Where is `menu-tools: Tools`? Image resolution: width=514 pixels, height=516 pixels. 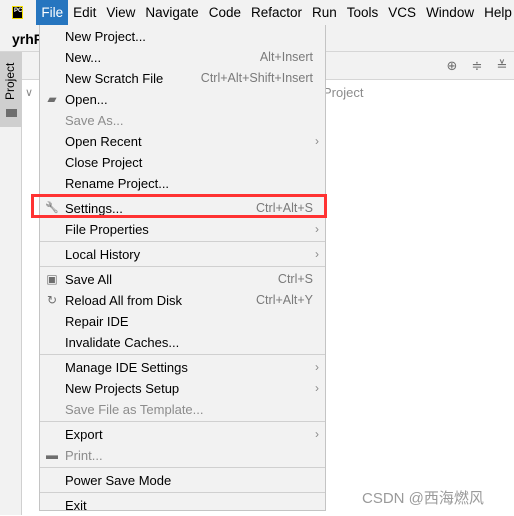 menu-tools: Tools is located at coordinates (363, 12).